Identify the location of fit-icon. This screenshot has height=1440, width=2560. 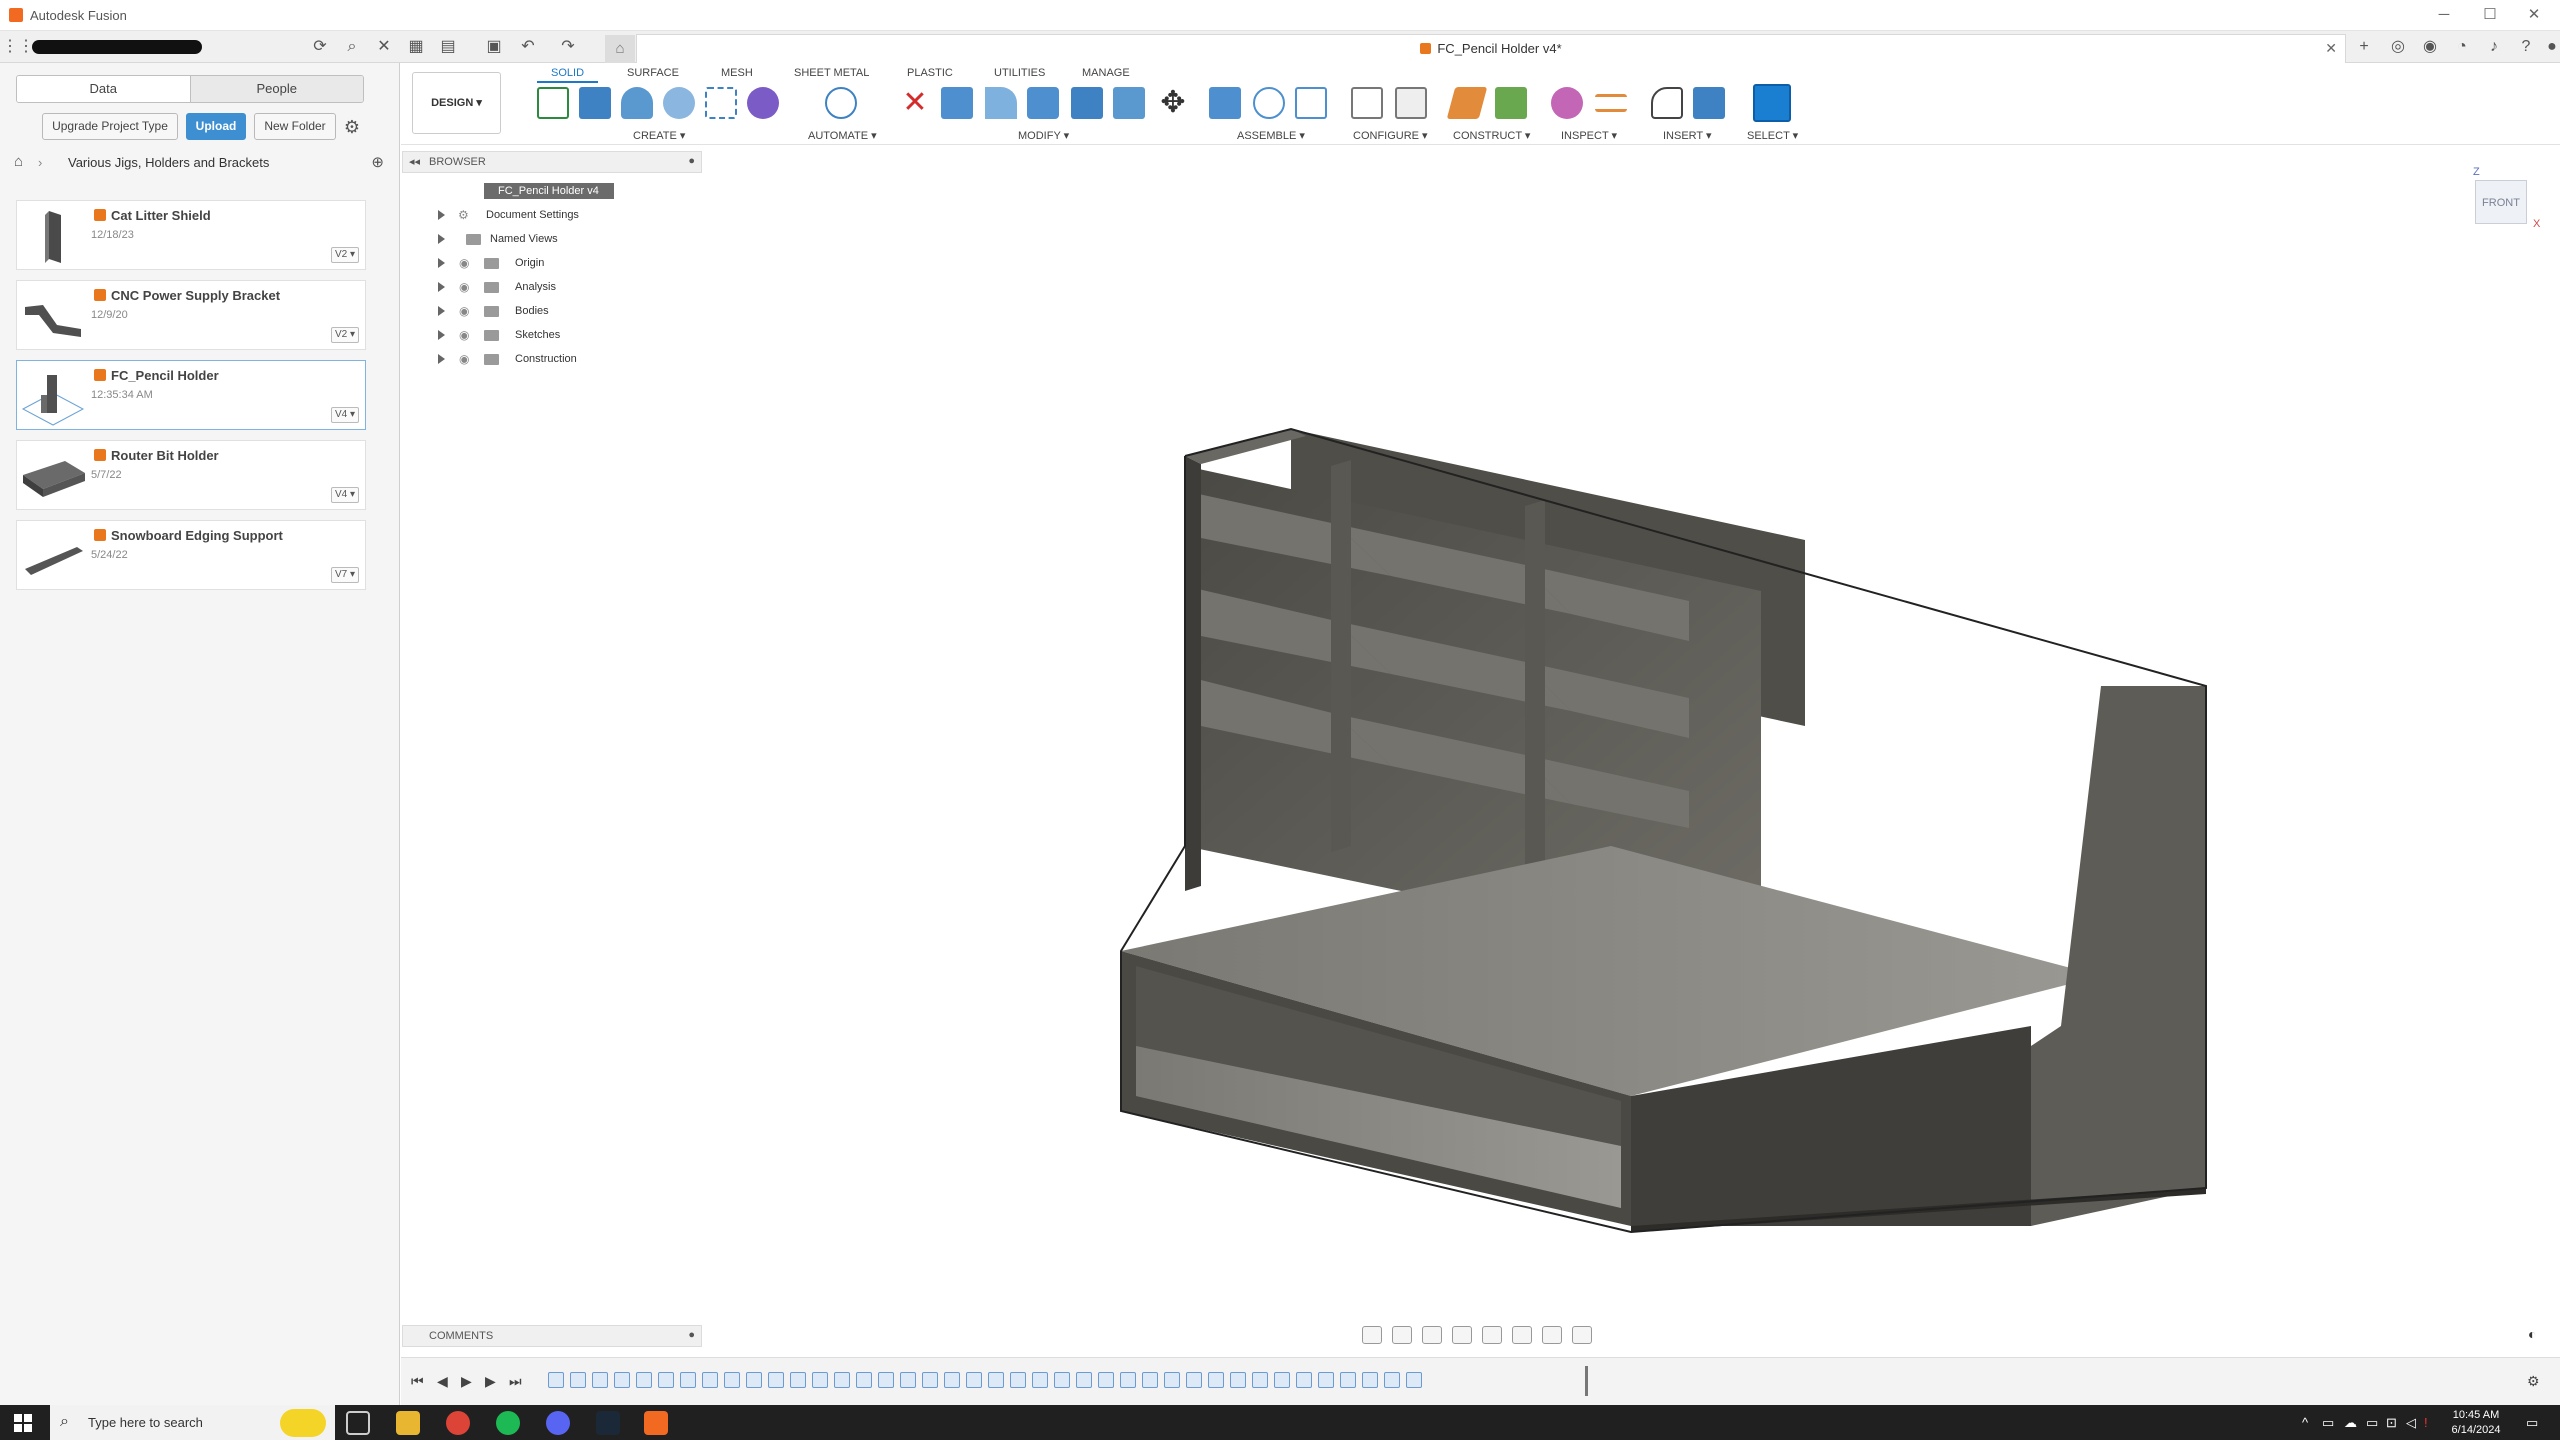
(1492, 1335).